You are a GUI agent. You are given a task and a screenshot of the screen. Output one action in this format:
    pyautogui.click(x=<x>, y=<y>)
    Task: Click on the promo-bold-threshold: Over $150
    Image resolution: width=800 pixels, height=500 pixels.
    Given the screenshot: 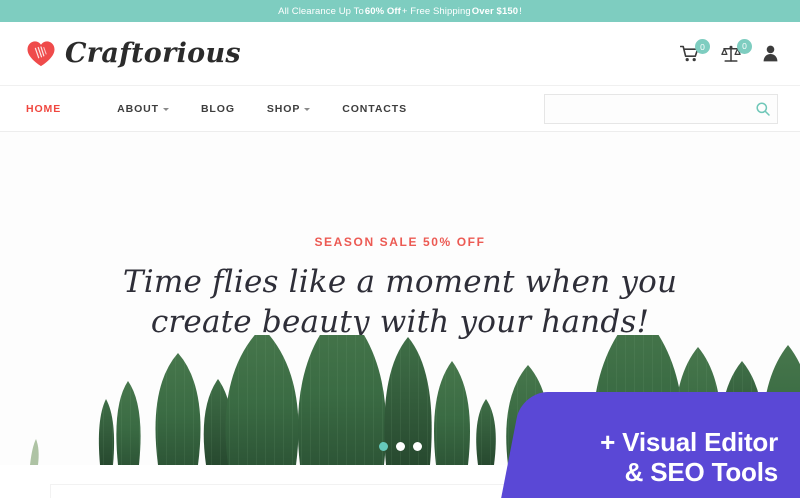 What is the action you would take?
    pyautogui.click(x=495, y=11)
    